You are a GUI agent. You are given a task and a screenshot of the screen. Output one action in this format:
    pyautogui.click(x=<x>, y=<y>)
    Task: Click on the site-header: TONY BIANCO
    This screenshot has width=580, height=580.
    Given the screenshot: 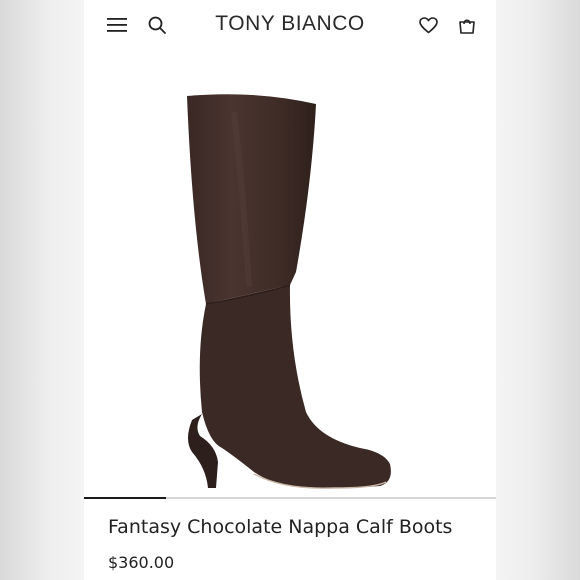 What is the action you would take?
    pyautogui.click(x=290, y=25)
    